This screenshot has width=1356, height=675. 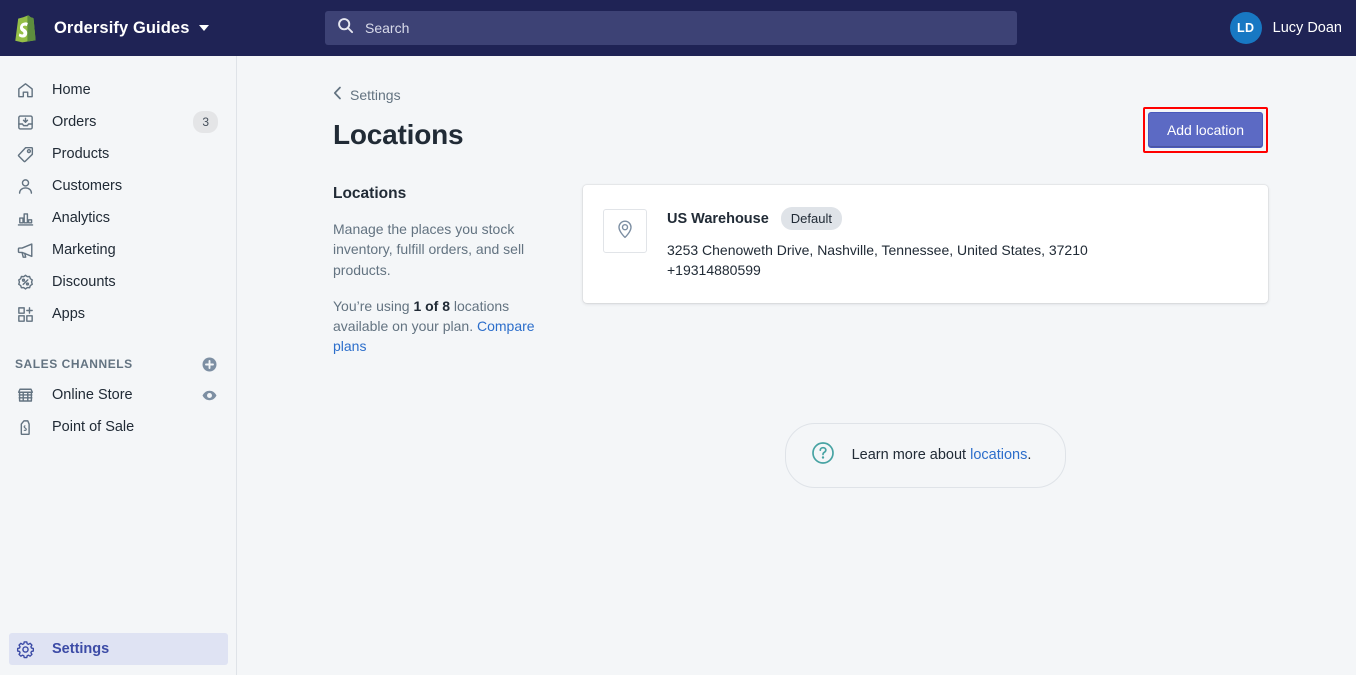 I want to click on breadcrumb-label: Settings, so click(x=375, y=94).